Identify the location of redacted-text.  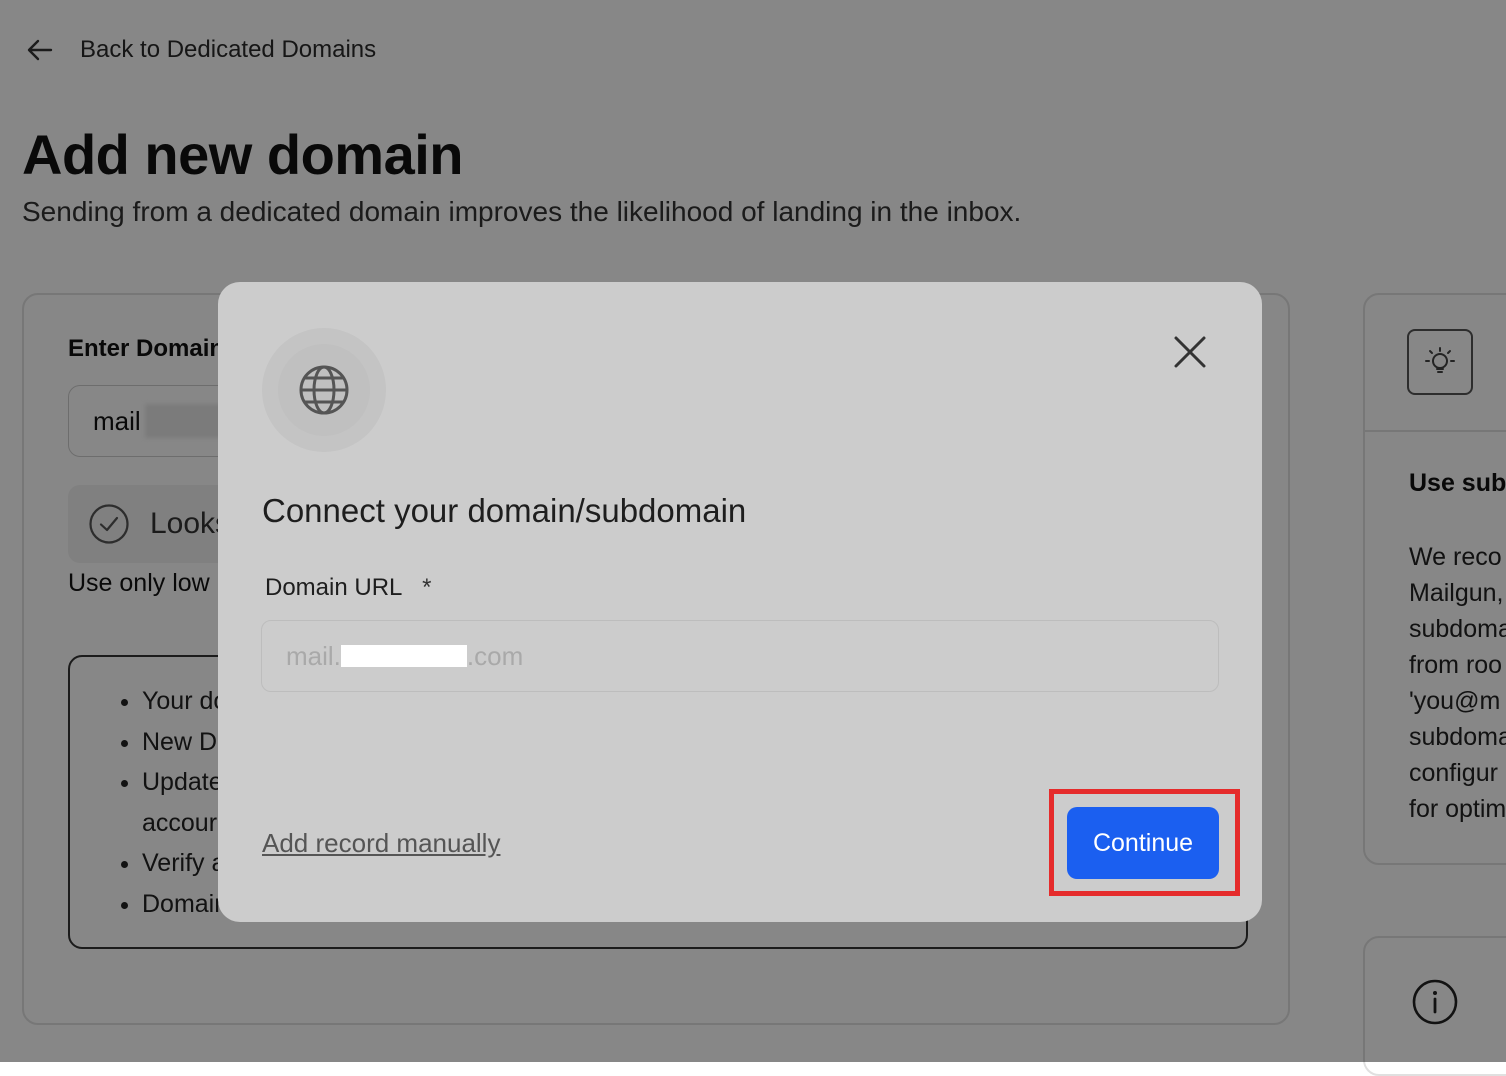
(403, 656).